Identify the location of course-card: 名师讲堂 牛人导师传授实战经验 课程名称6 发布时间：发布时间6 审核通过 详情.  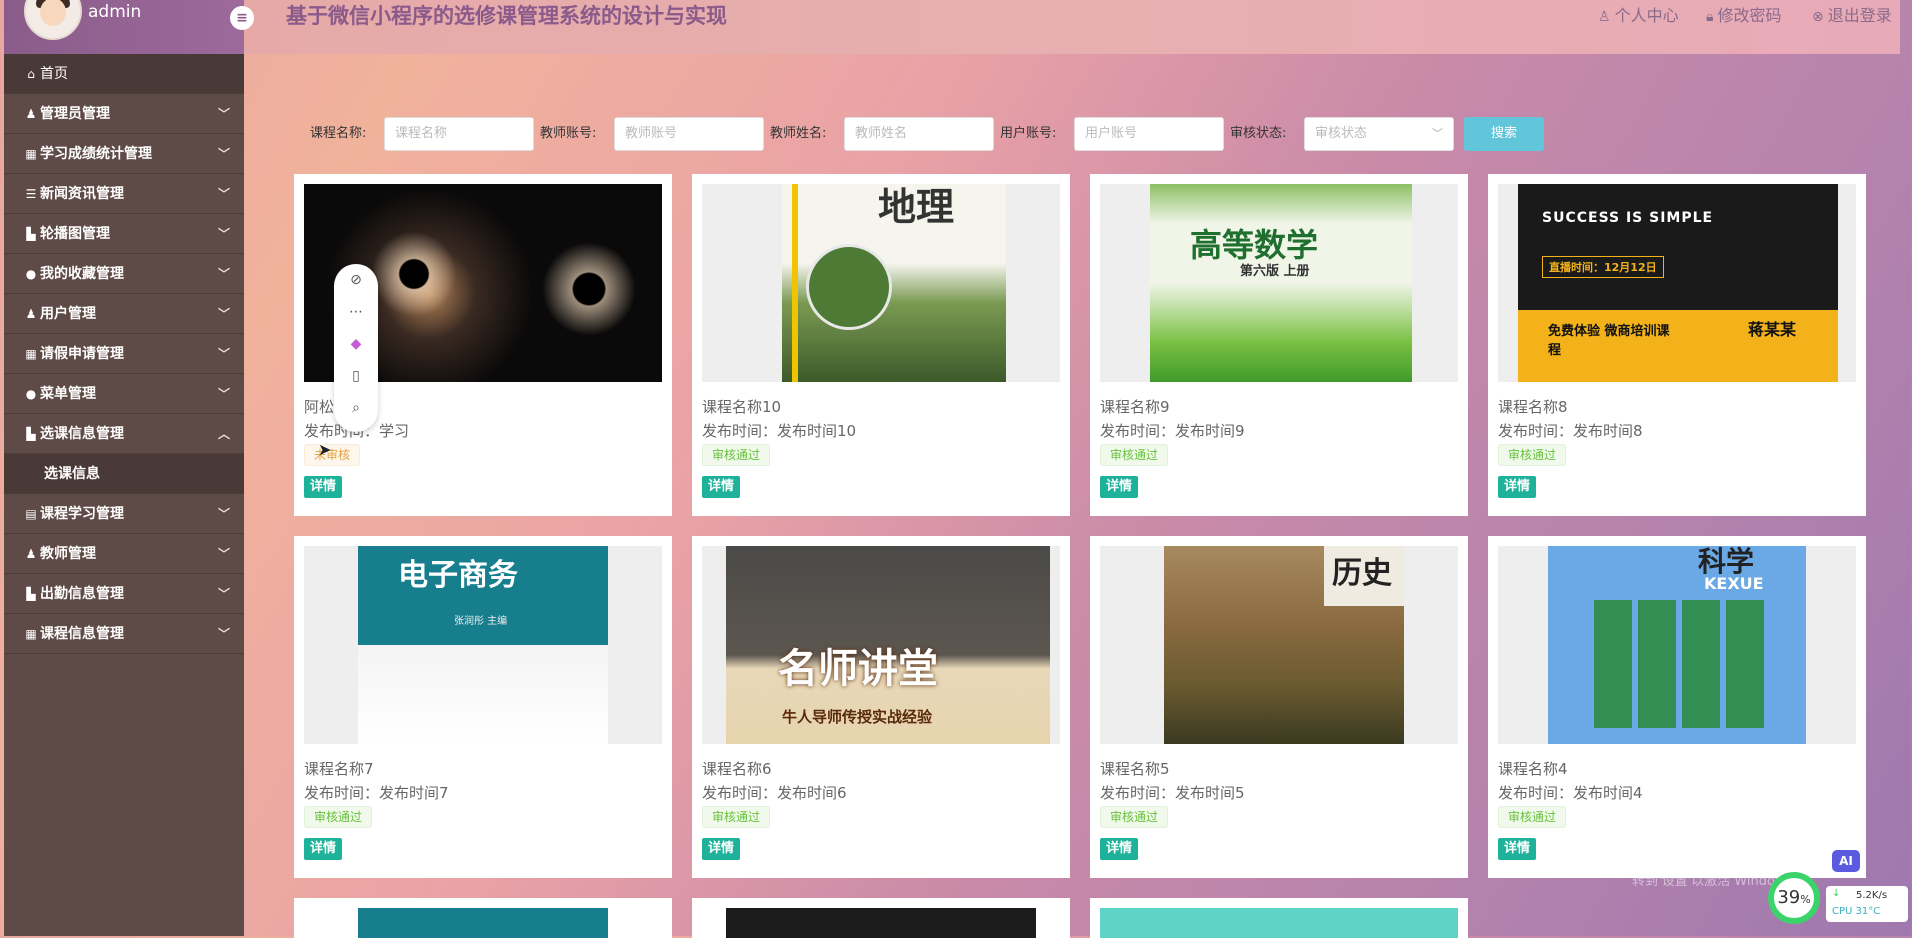
(881, 707).